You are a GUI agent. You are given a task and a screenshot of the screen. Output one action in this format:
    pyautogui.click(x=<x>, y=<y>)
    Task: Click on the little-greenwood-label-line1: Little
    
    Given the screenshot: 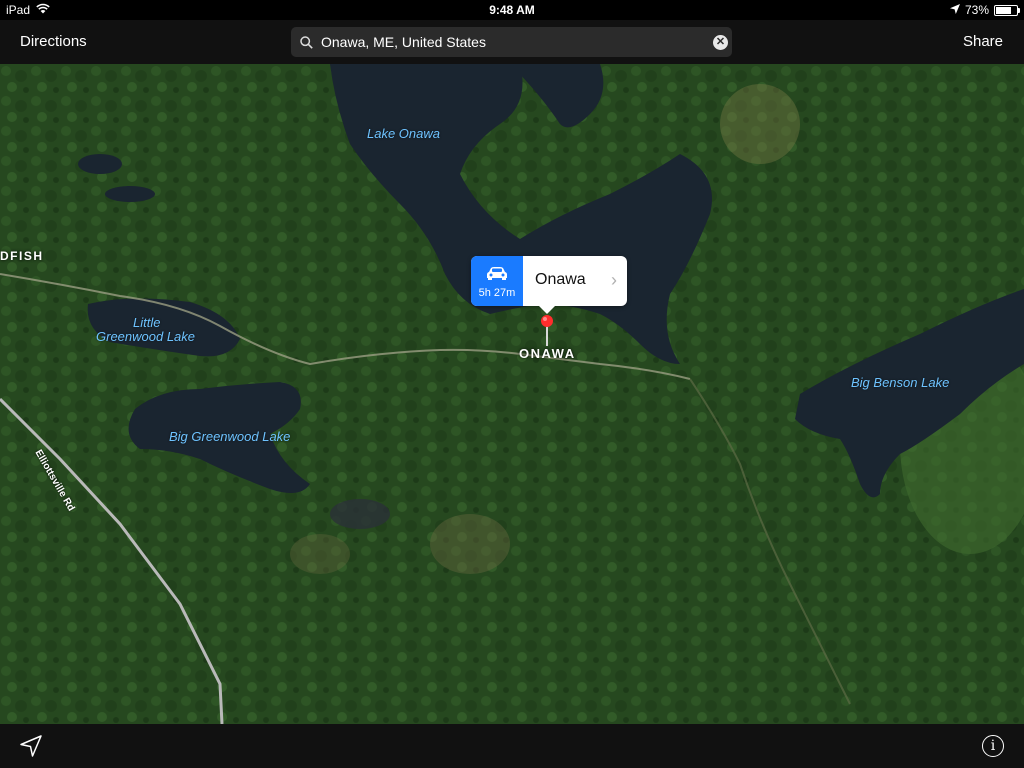 What is the action you would take?
    pyautogui.click(x=146, y=323)
    